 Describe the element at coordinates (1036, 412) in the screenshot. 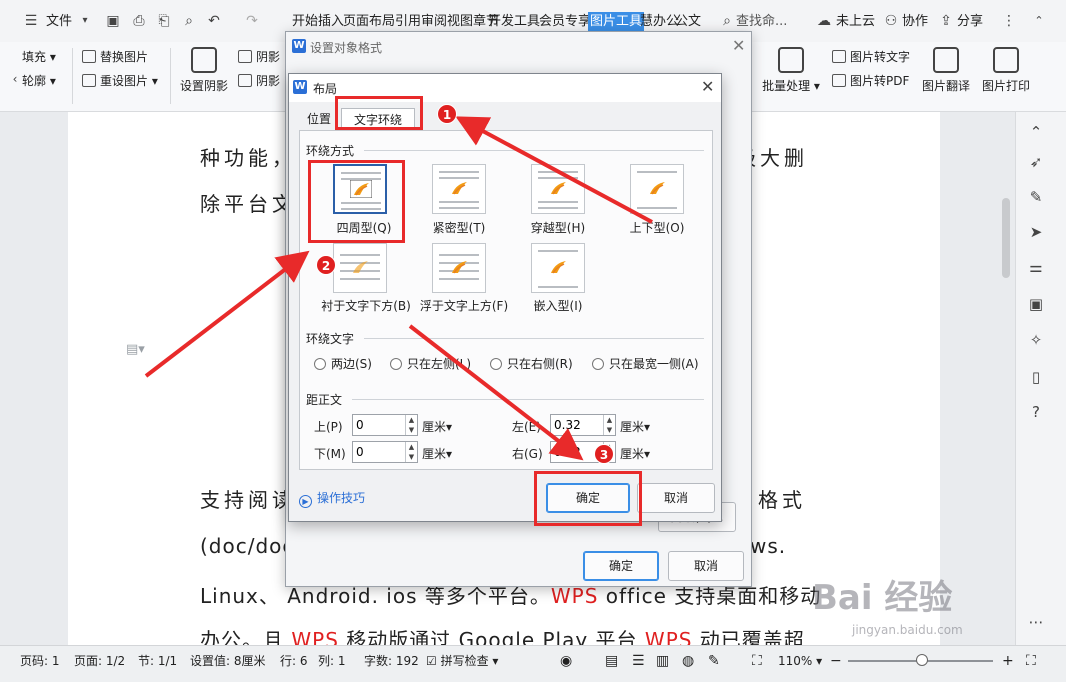

I see `help-icon: ?` at that location.